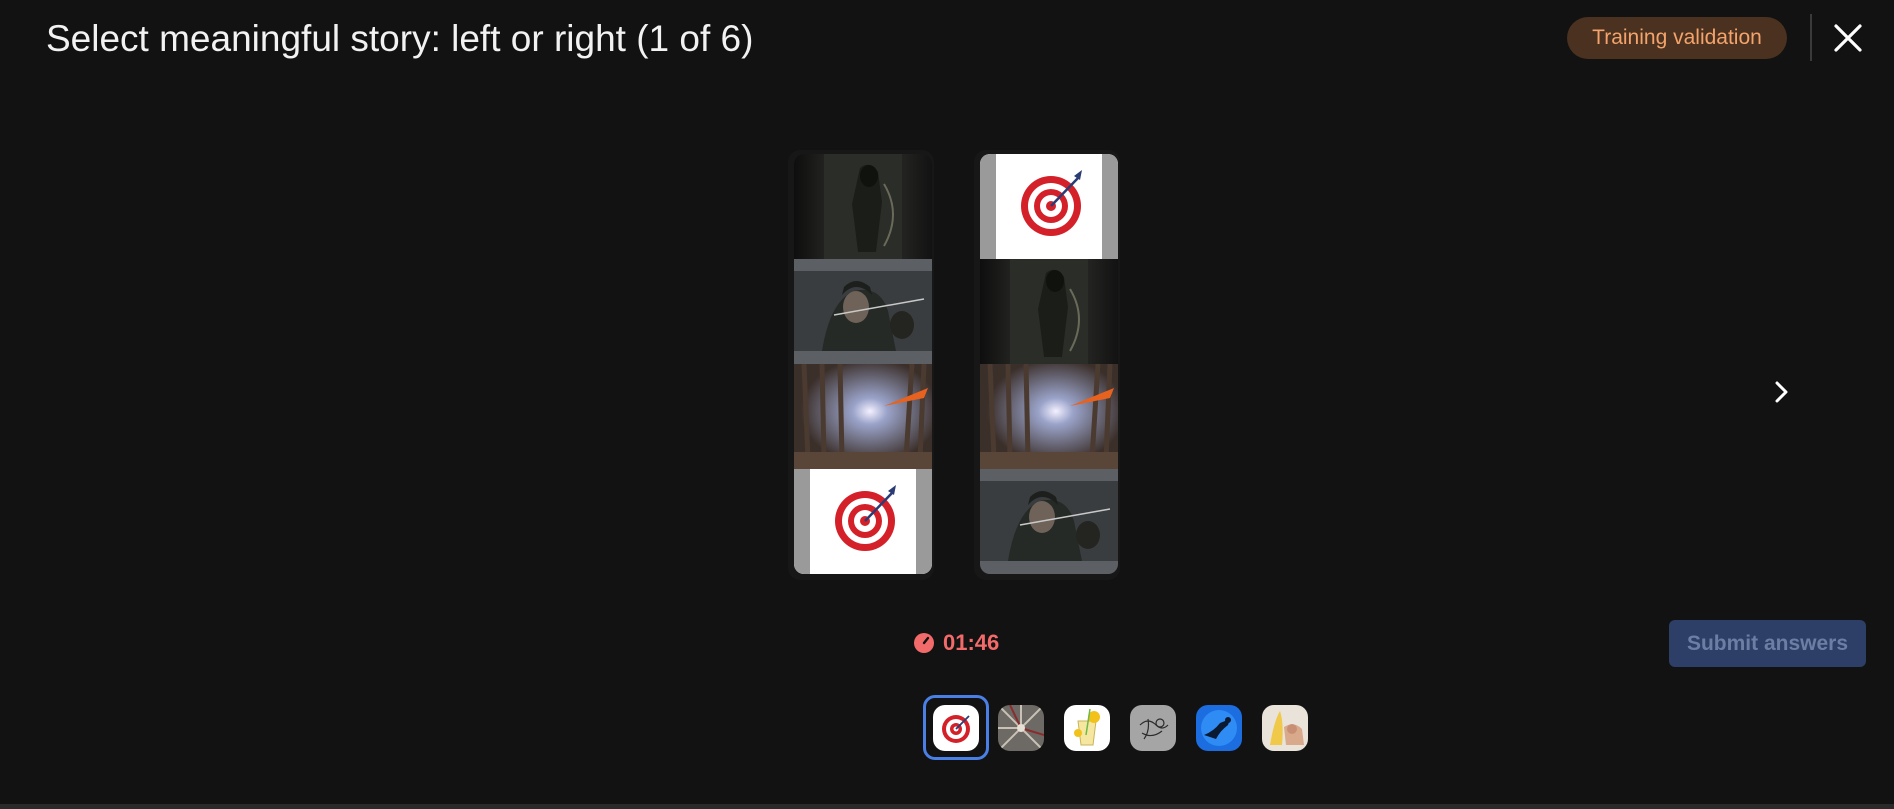 The image size is (1894, 809). What do you see at coordinates (1285, 728) in the screenshot?
I see `thumbnail-banana-hand` at bounding box center [1285, 728].